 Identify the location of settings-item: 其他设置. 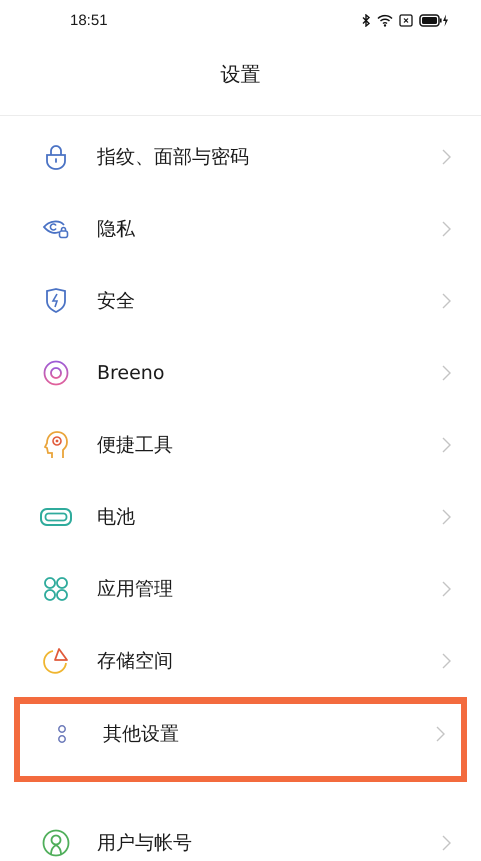
(240, 739).